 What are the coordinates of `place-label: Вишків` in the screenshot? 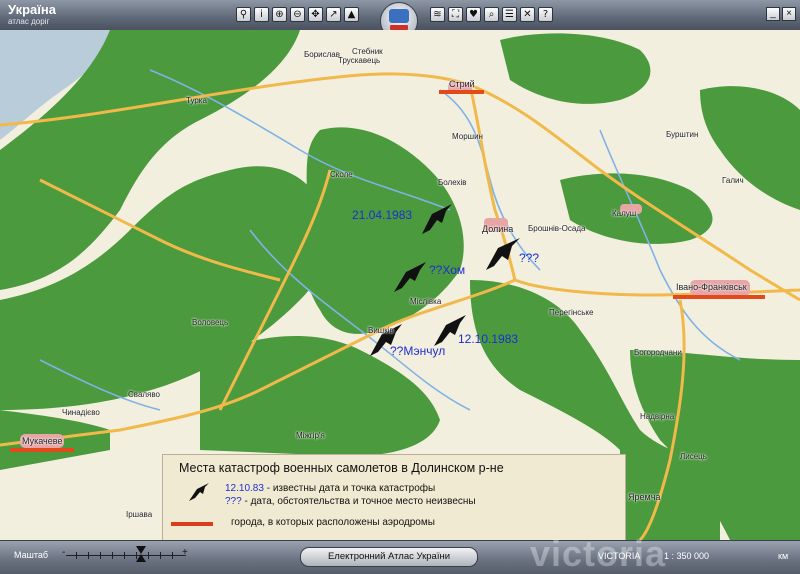 It's located at (381, 330).